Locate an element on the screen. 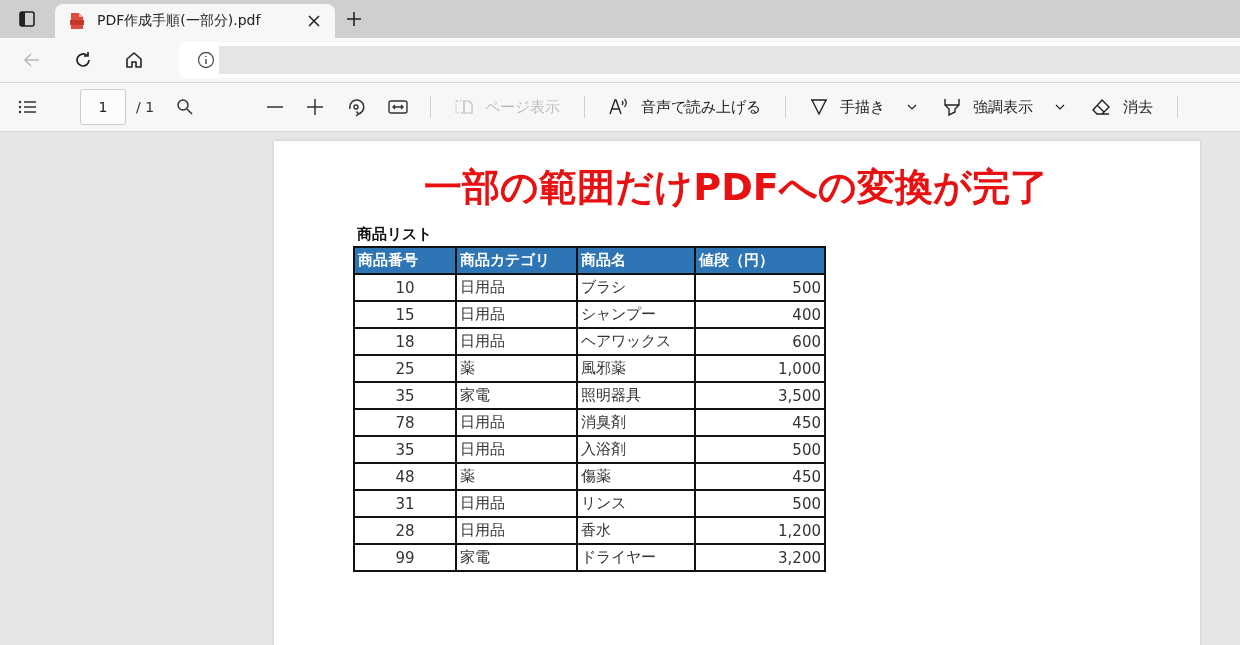  page-count: / 1 is located at coordinates (145, 107).